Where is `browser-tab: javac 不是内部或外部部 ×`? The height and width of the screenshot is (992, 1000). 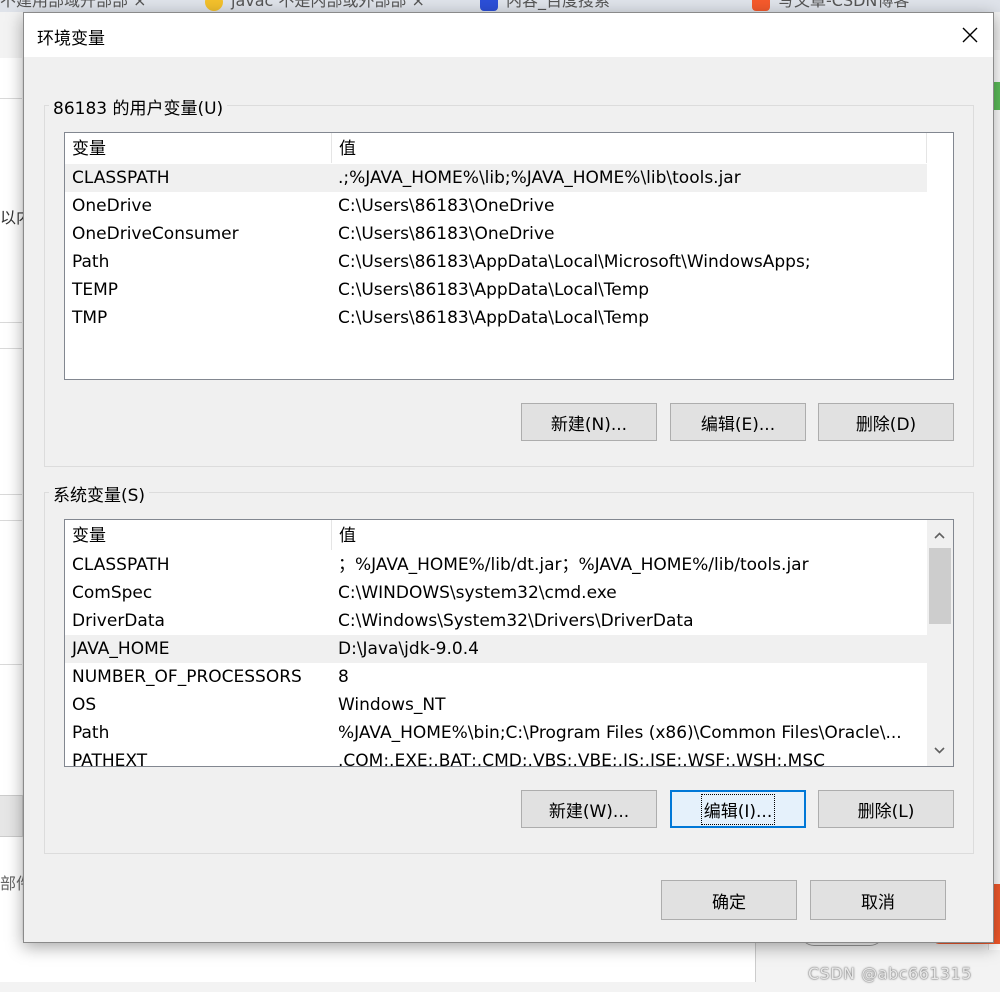
browser-tab: javac 不是内部或外部部 × is located at coordinates (315, 5).